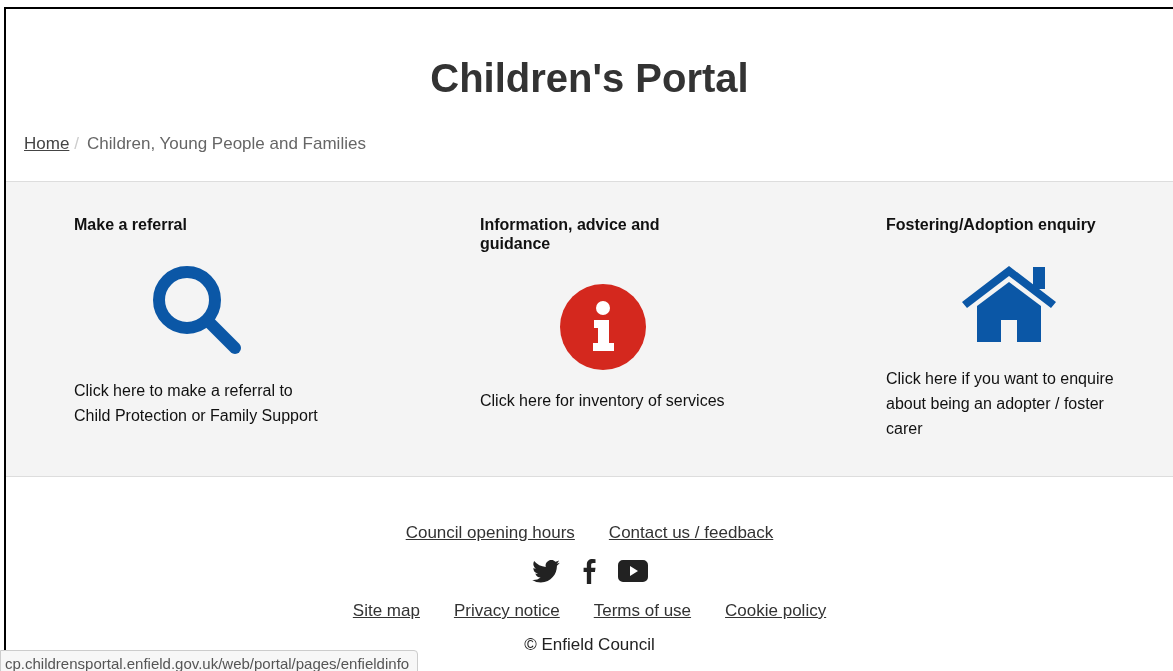 The width and height of the screenshot is (1173, 671). Describe the element at coordinates (588, 571) in the screenshot. I see `facebook-icon` at that location.